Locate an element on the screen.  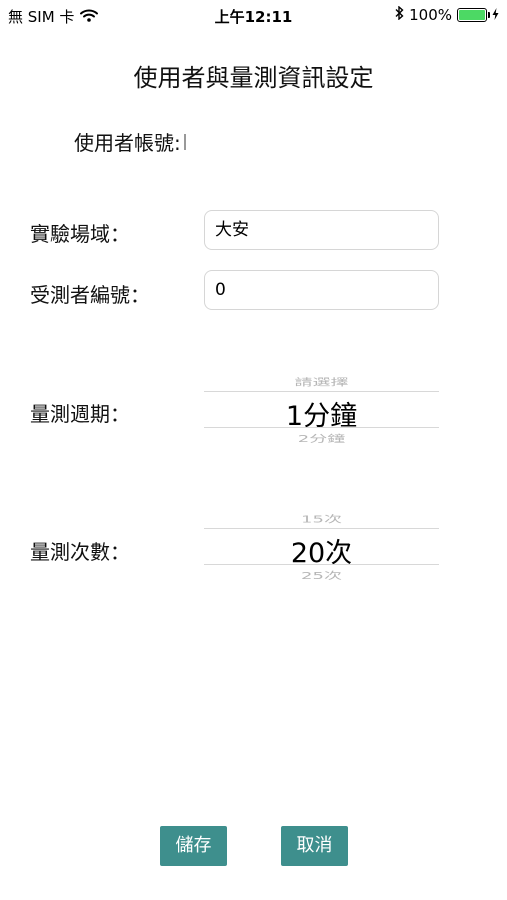
bluetooth-icon is located at coordinates (399, 14).